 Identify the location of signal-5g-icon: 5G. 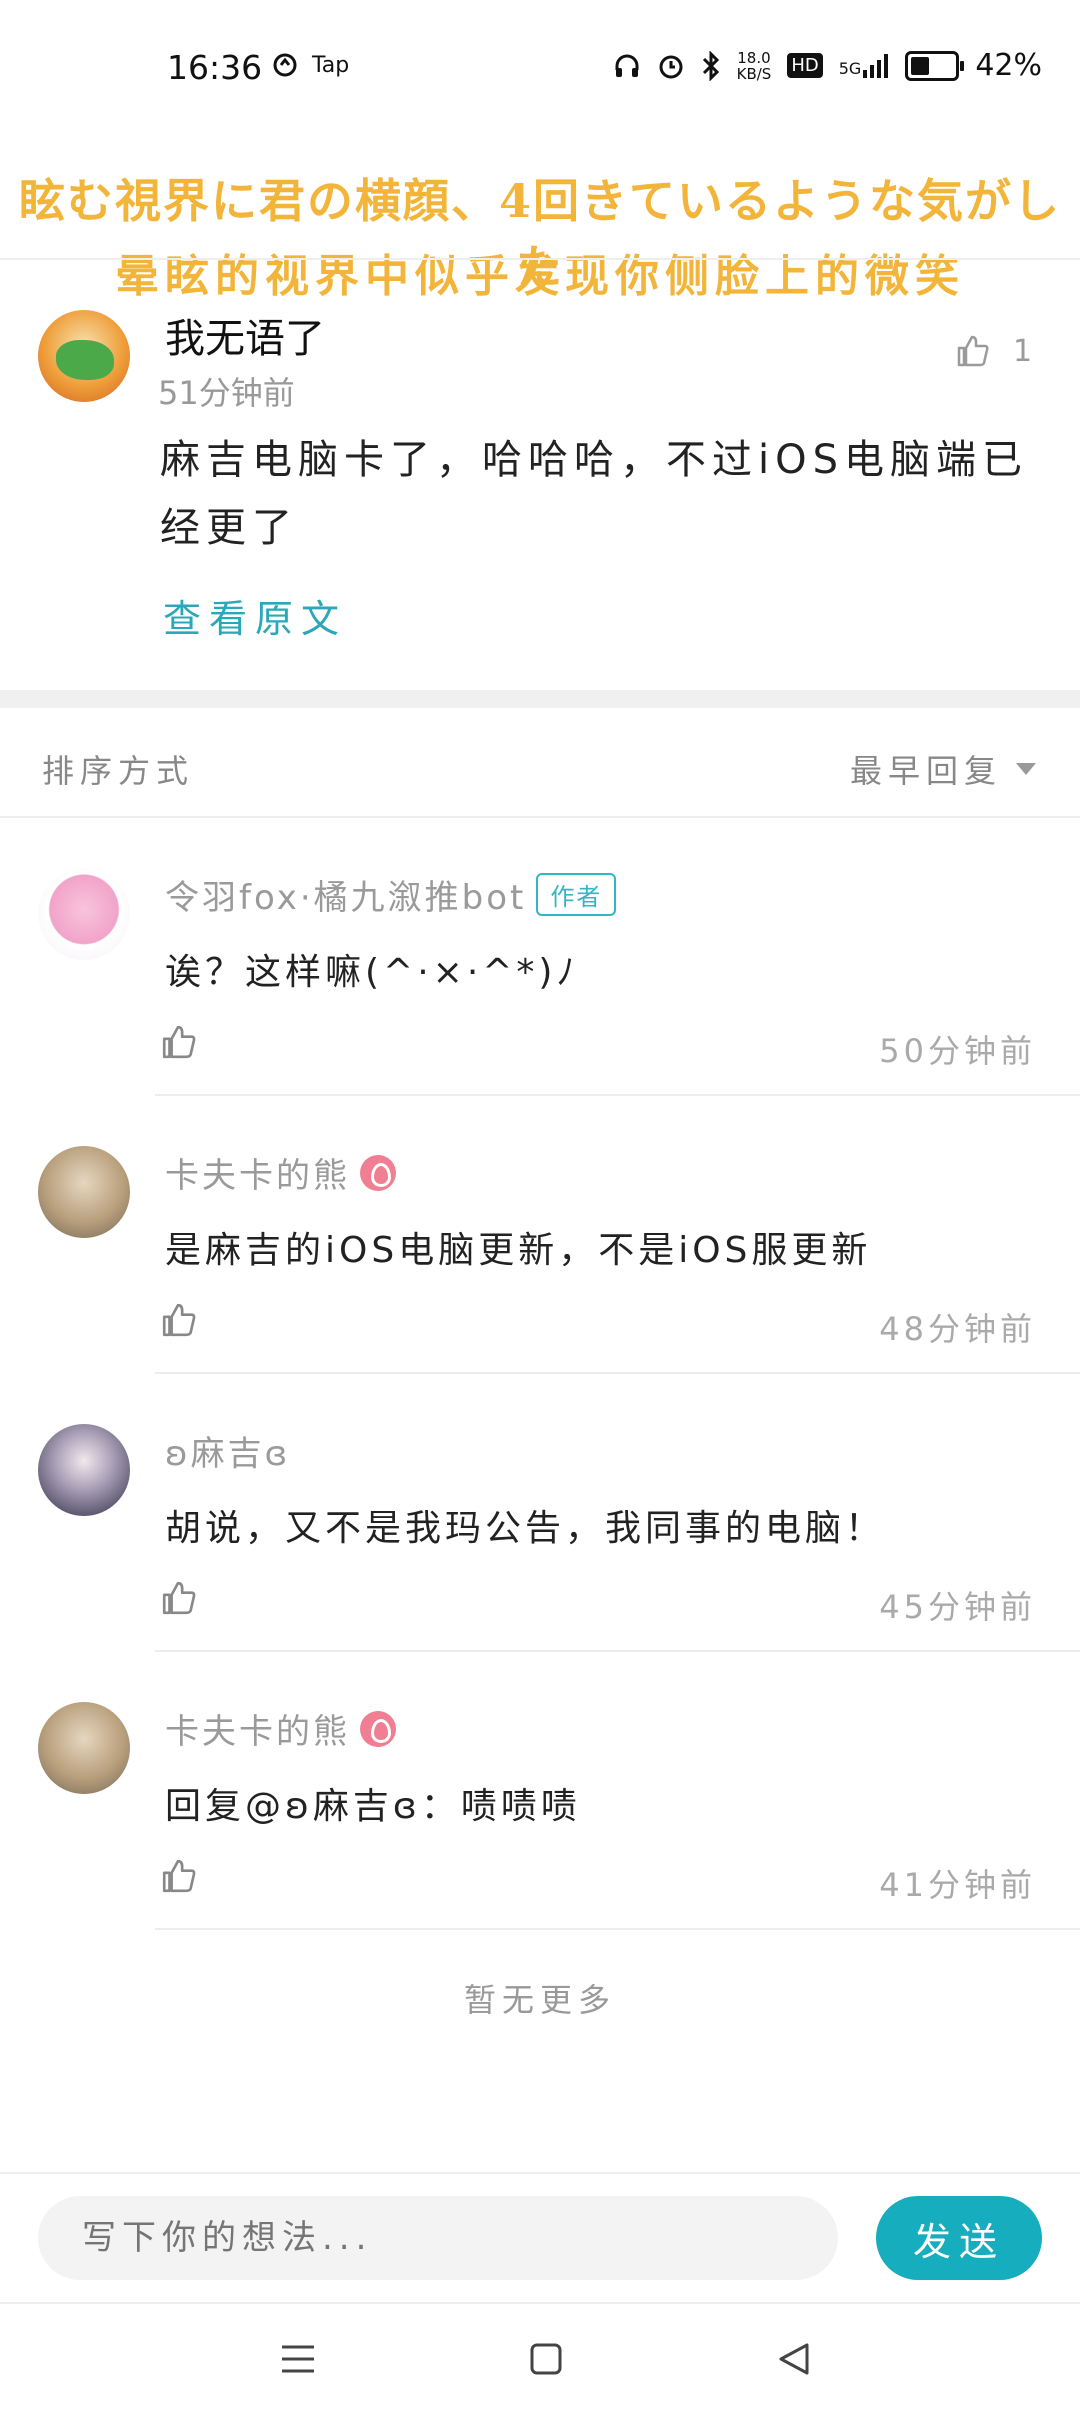
(864, 65).